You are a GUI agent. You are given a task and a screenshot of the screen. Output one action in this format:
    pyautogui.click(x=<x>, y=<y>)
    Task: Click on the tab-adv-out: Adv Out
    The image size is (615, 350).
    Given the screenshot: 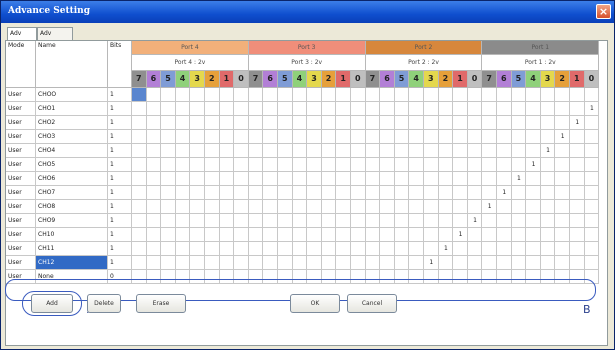 What is the action you would take?
    pyautogui.click(x=22, y=37)
    